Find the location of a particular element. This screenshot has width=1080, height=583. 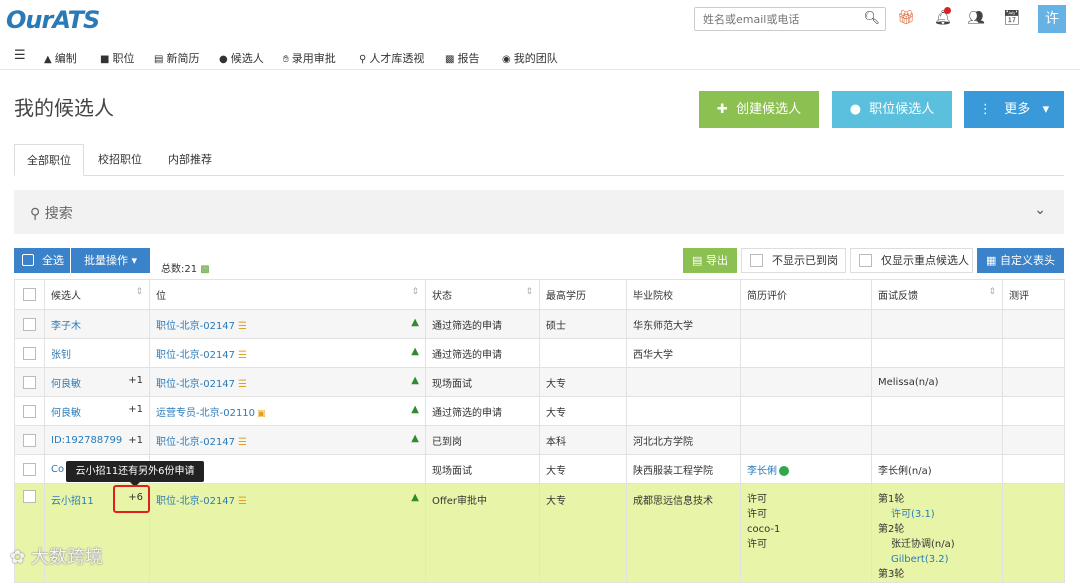

header-checkbox is located at coordinates (29, 294).